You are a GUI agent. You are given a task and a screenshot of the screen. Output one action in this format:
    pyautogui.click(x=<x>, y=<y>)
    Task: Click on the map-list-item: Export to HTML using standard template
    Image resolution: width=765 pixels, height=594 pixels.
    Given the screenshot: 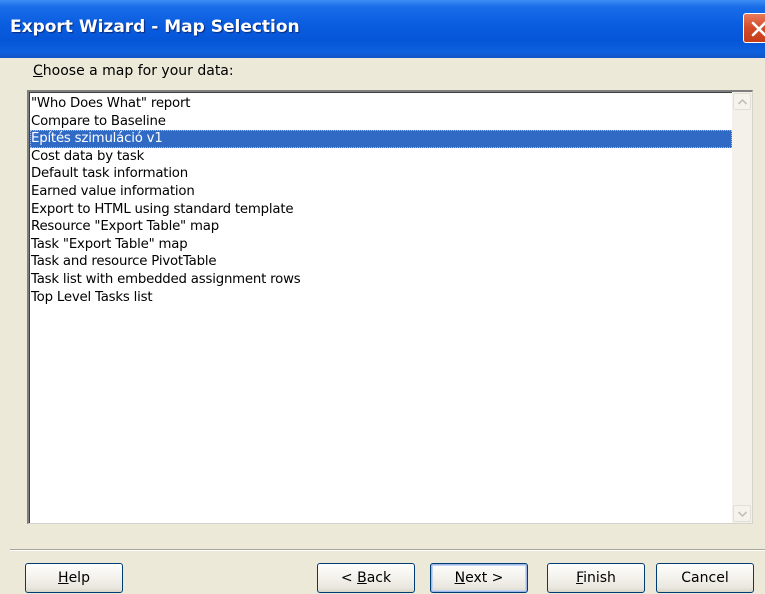 What is the action you would take?
    pyautogui.click(x=381, y=210)
    